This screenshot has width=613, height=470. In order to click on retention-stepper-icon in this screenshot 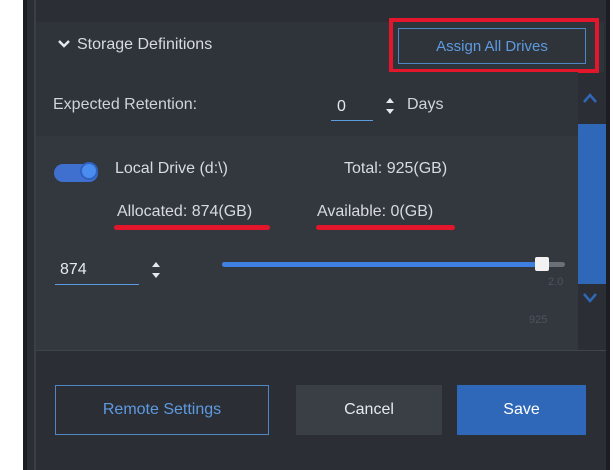, I will do `click(390, 106)`.